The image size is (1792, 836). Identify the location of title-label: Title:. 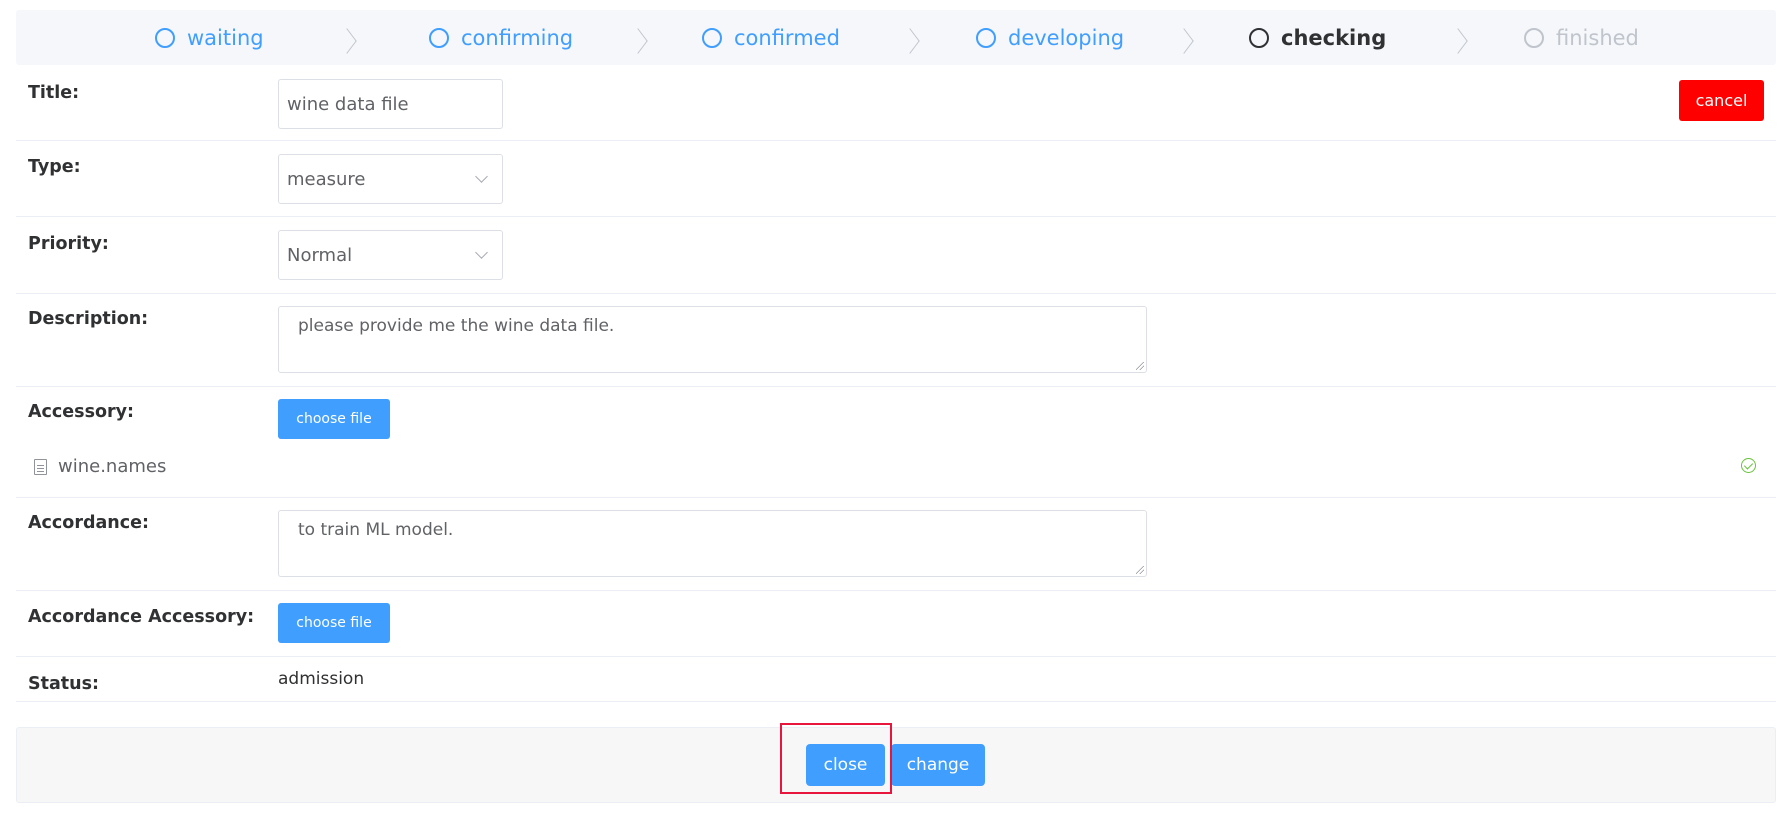
(54, 93).